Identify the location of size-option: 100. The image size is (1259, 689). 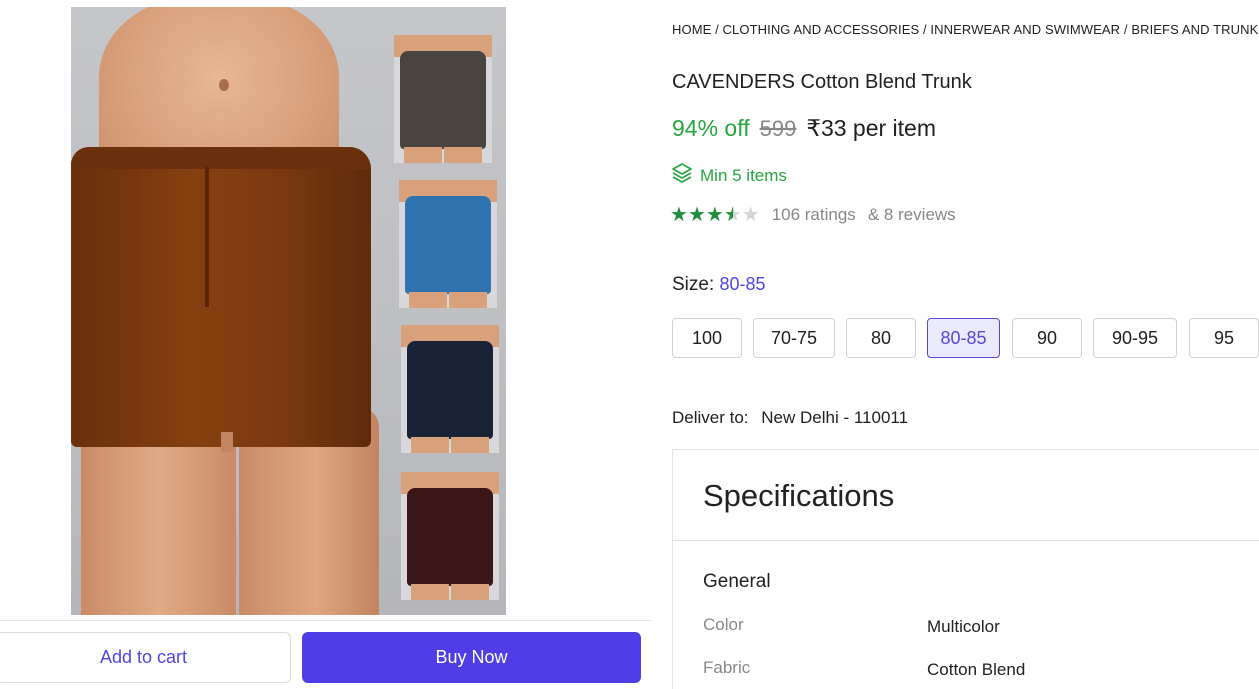
(707, 338).